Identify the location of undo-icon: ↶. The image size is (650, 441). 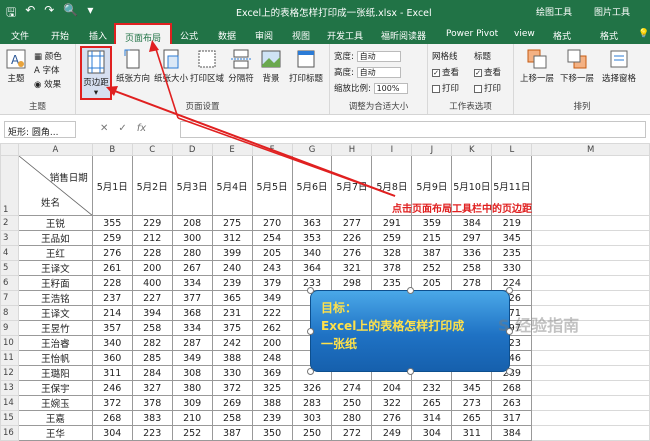
(30, 13).